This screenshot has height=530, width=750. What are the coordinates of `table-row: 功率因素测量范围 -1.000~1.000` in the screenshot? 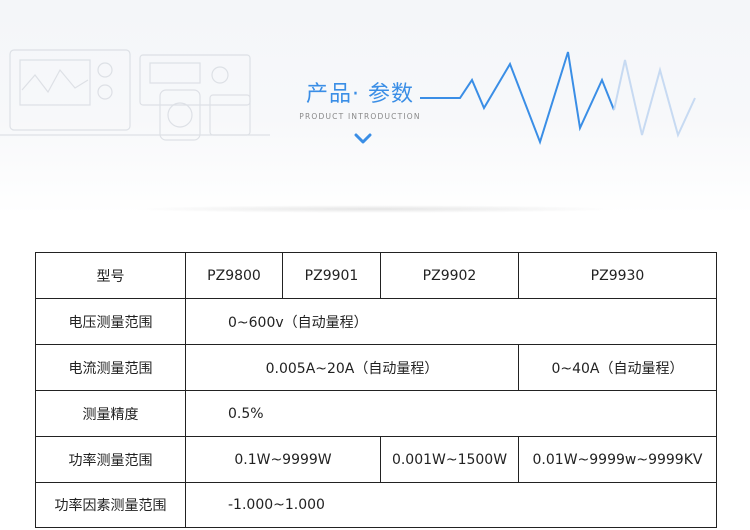 It's located at (376, 505).